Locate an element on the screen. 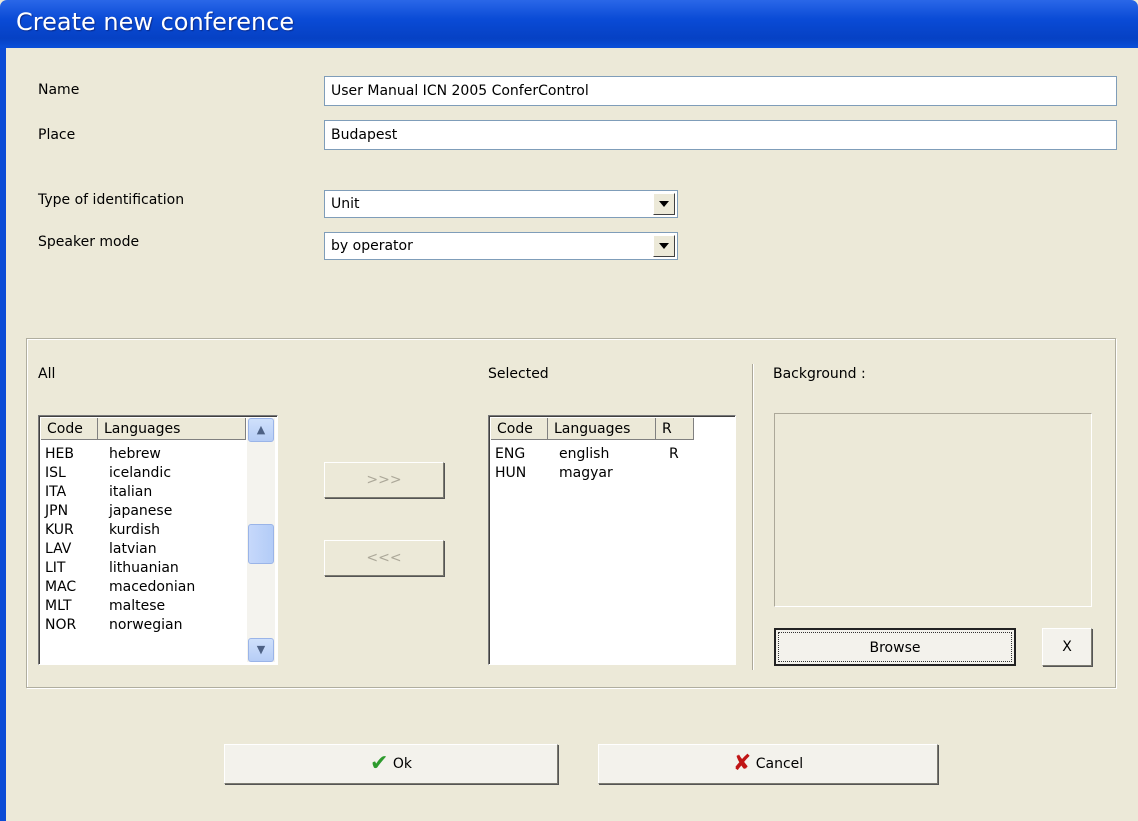 This screenshot has height=821, width=1138. scroll-up-button: ▲ is located at coordinates (261, 430).